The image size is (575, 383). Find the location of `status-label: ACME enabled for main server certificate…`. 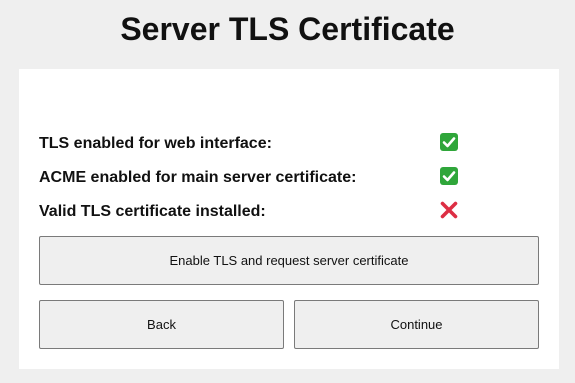

status-label: ACME enabled for main server certificate… is located at coordinates (198, 177).